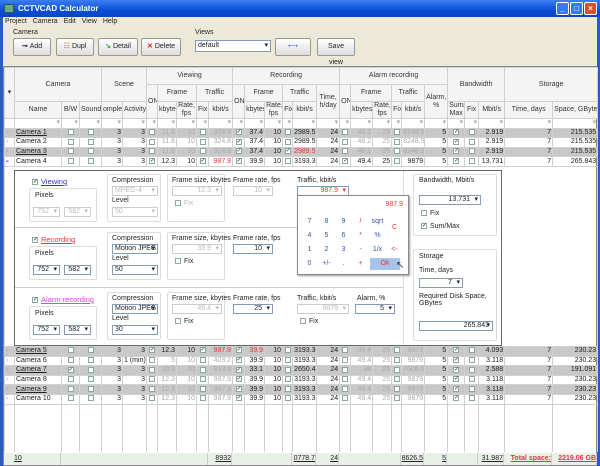  I want to click on cell-name: Camera 1, so click(38, 133).